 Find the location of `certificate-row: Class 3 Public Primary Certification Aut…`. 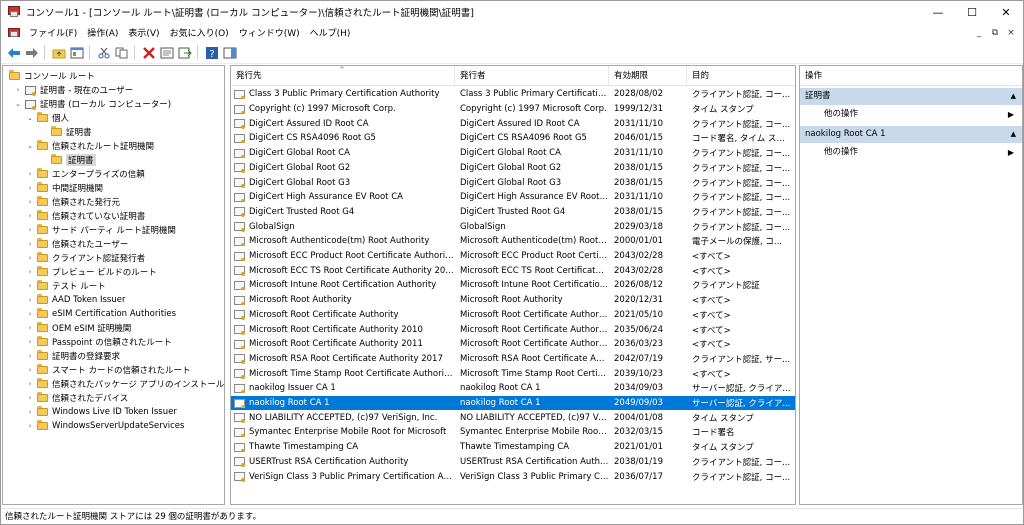

certificate-row: Class 3 Public Primary Certification Aut… is located at coordinates (513, 94).